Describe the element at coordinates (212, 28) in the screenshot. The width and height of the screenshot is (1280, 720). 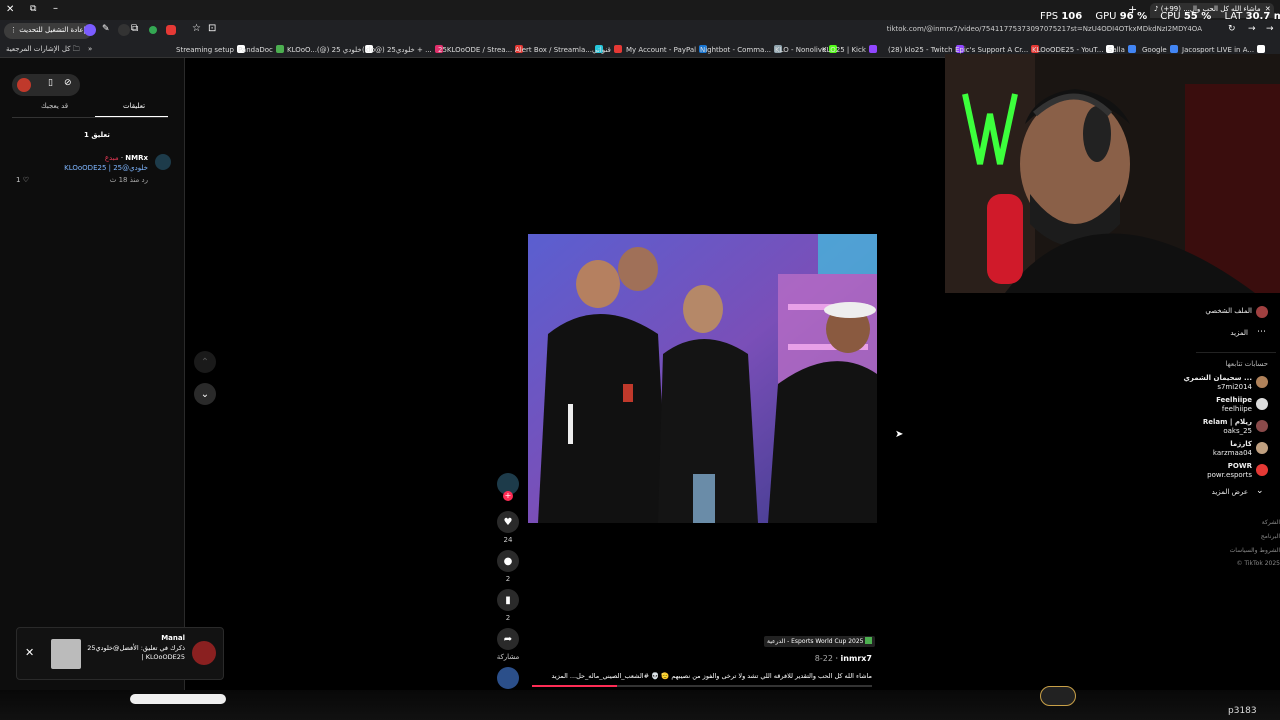
I see `install-app-icon: ⊡` at that location.